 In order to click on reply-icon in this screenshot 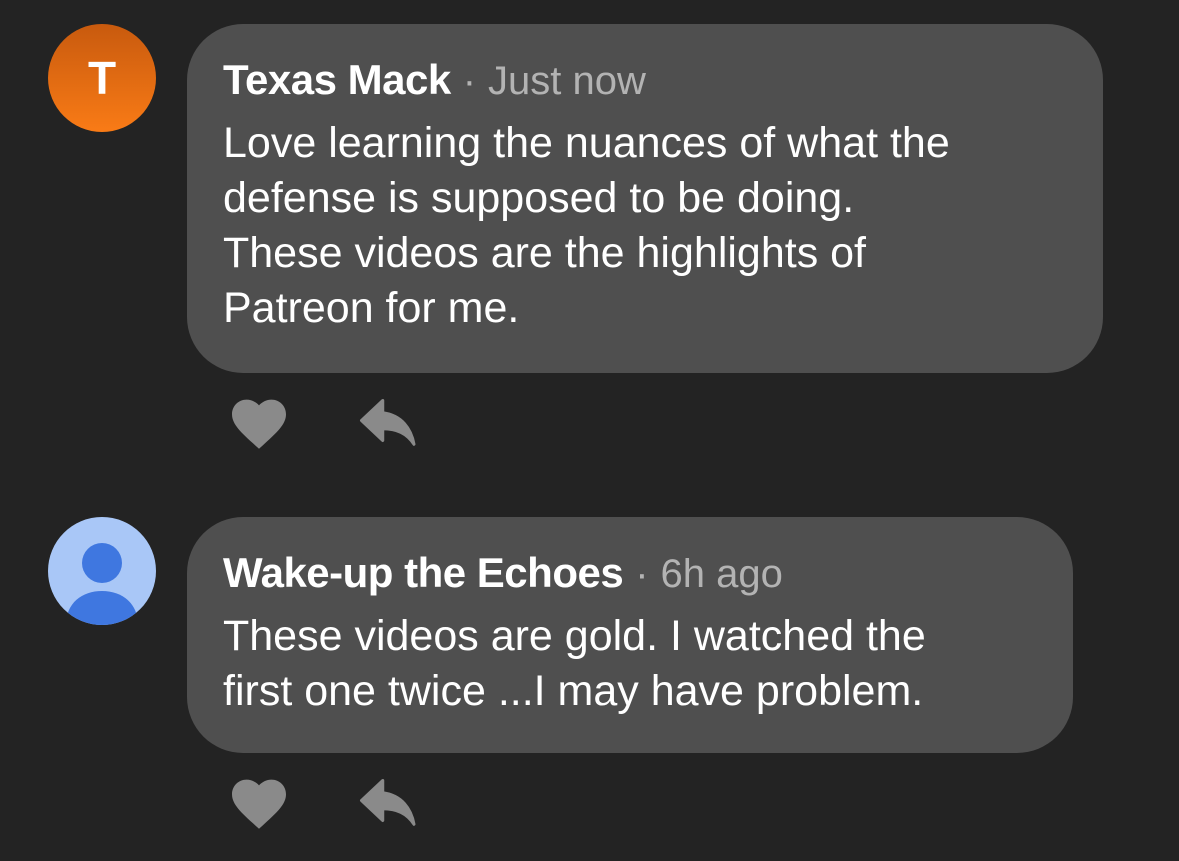, I will do `click(388, 802)`.